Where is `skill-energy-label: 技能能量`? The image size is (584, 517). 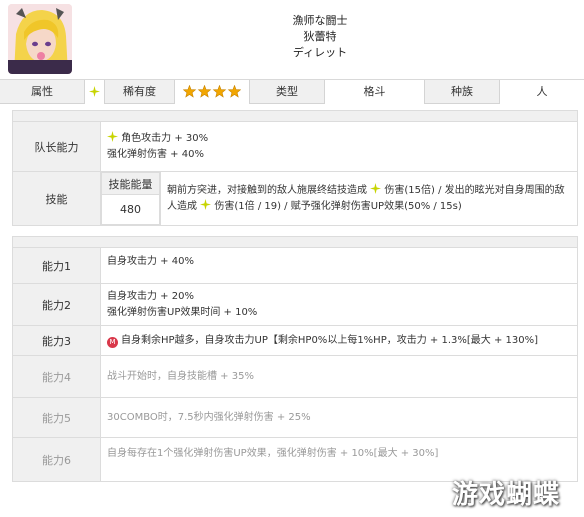 skill-energy-label: 技能能量 is located at coordinates (130, 183).